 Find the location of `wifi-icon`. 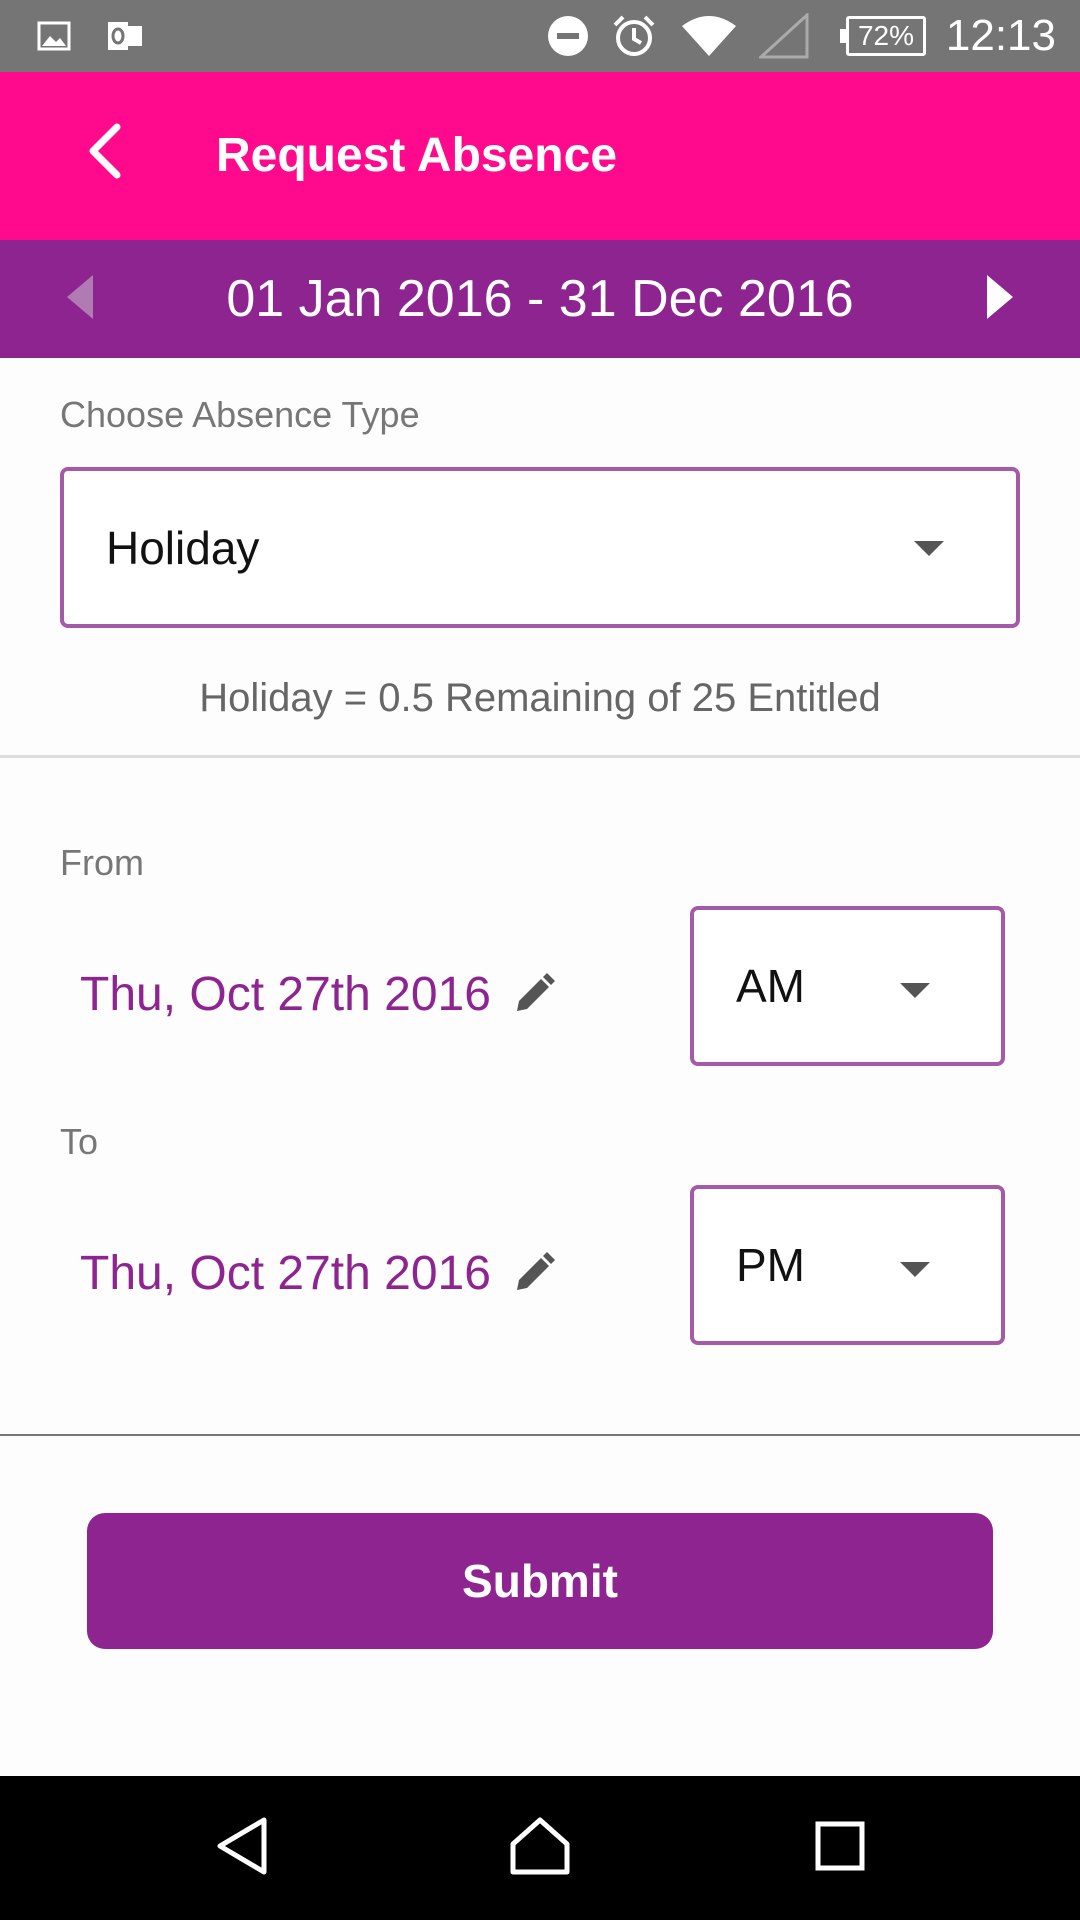

wifi-icon is located at coordinates (709, 36).